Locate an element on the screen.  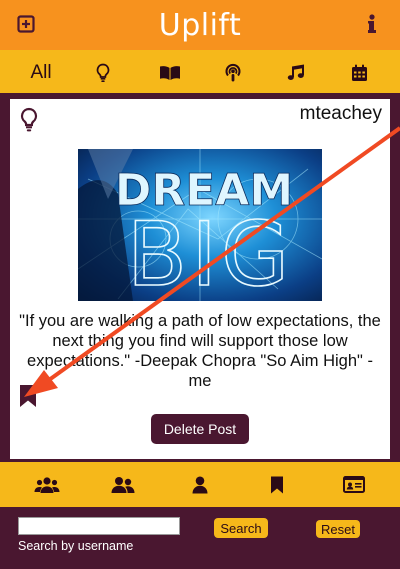
bottom-nav-bar is located at coordinates (200, 484).